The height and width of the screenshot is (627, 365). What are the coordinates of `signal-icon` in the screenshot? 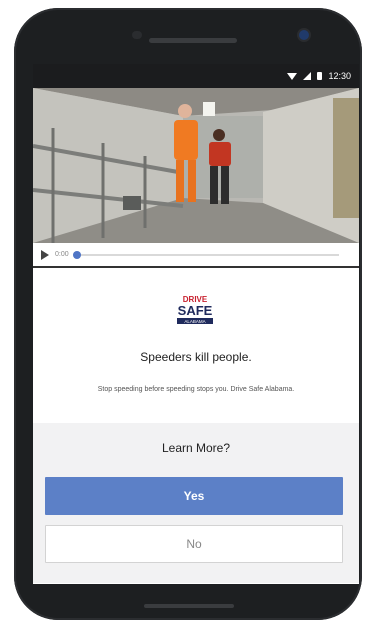 It's located at (307, 76).